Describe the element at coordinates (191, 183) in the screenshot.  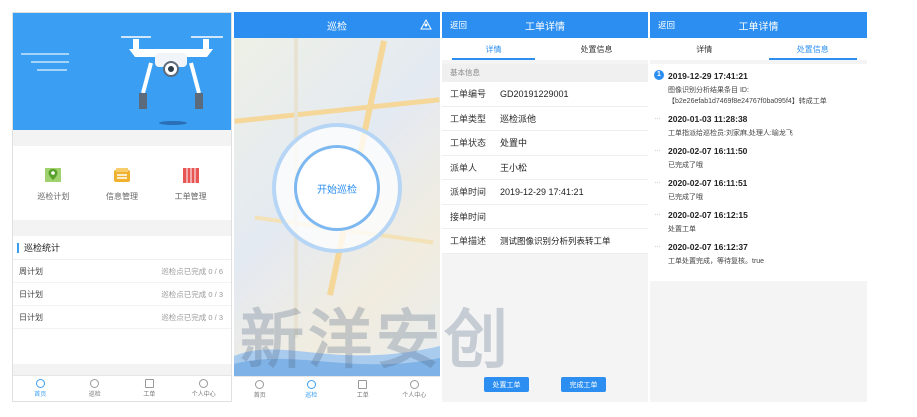
I see `menu-workorder-manage: 工单管理` at that location.